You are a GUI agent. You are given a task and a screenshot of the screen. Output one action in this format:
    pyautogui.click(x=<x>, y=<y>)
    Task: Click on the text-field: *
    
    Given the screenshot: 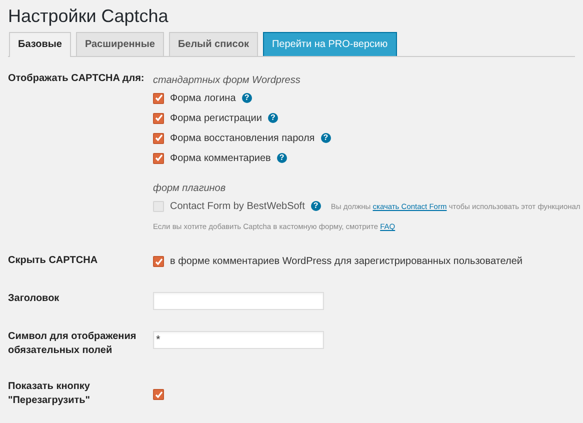 What is the action you would take?
    pyautogui.click(x=238, y=340)
    